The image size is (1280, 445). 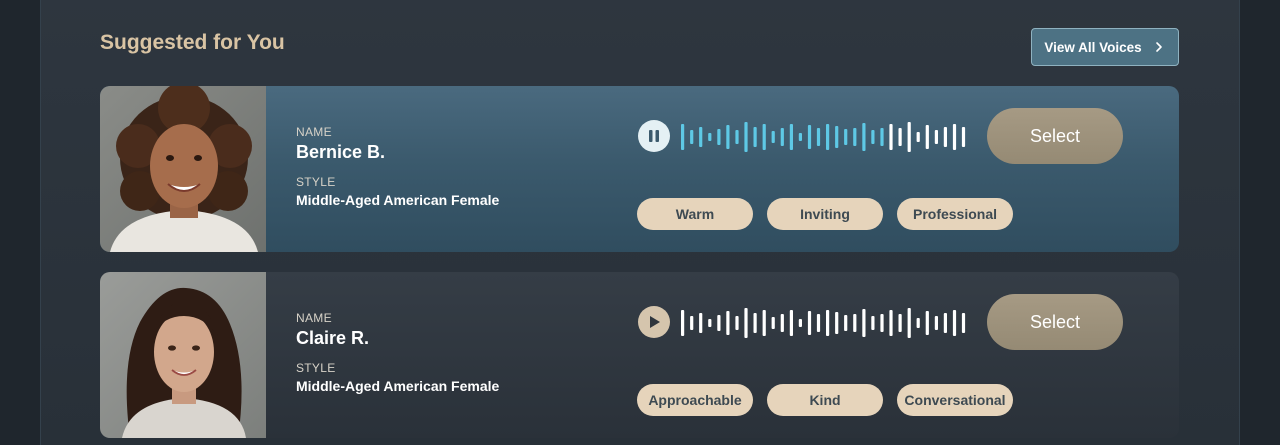 I want to click on voice-name: Claire R., so click(x=333, y=338).